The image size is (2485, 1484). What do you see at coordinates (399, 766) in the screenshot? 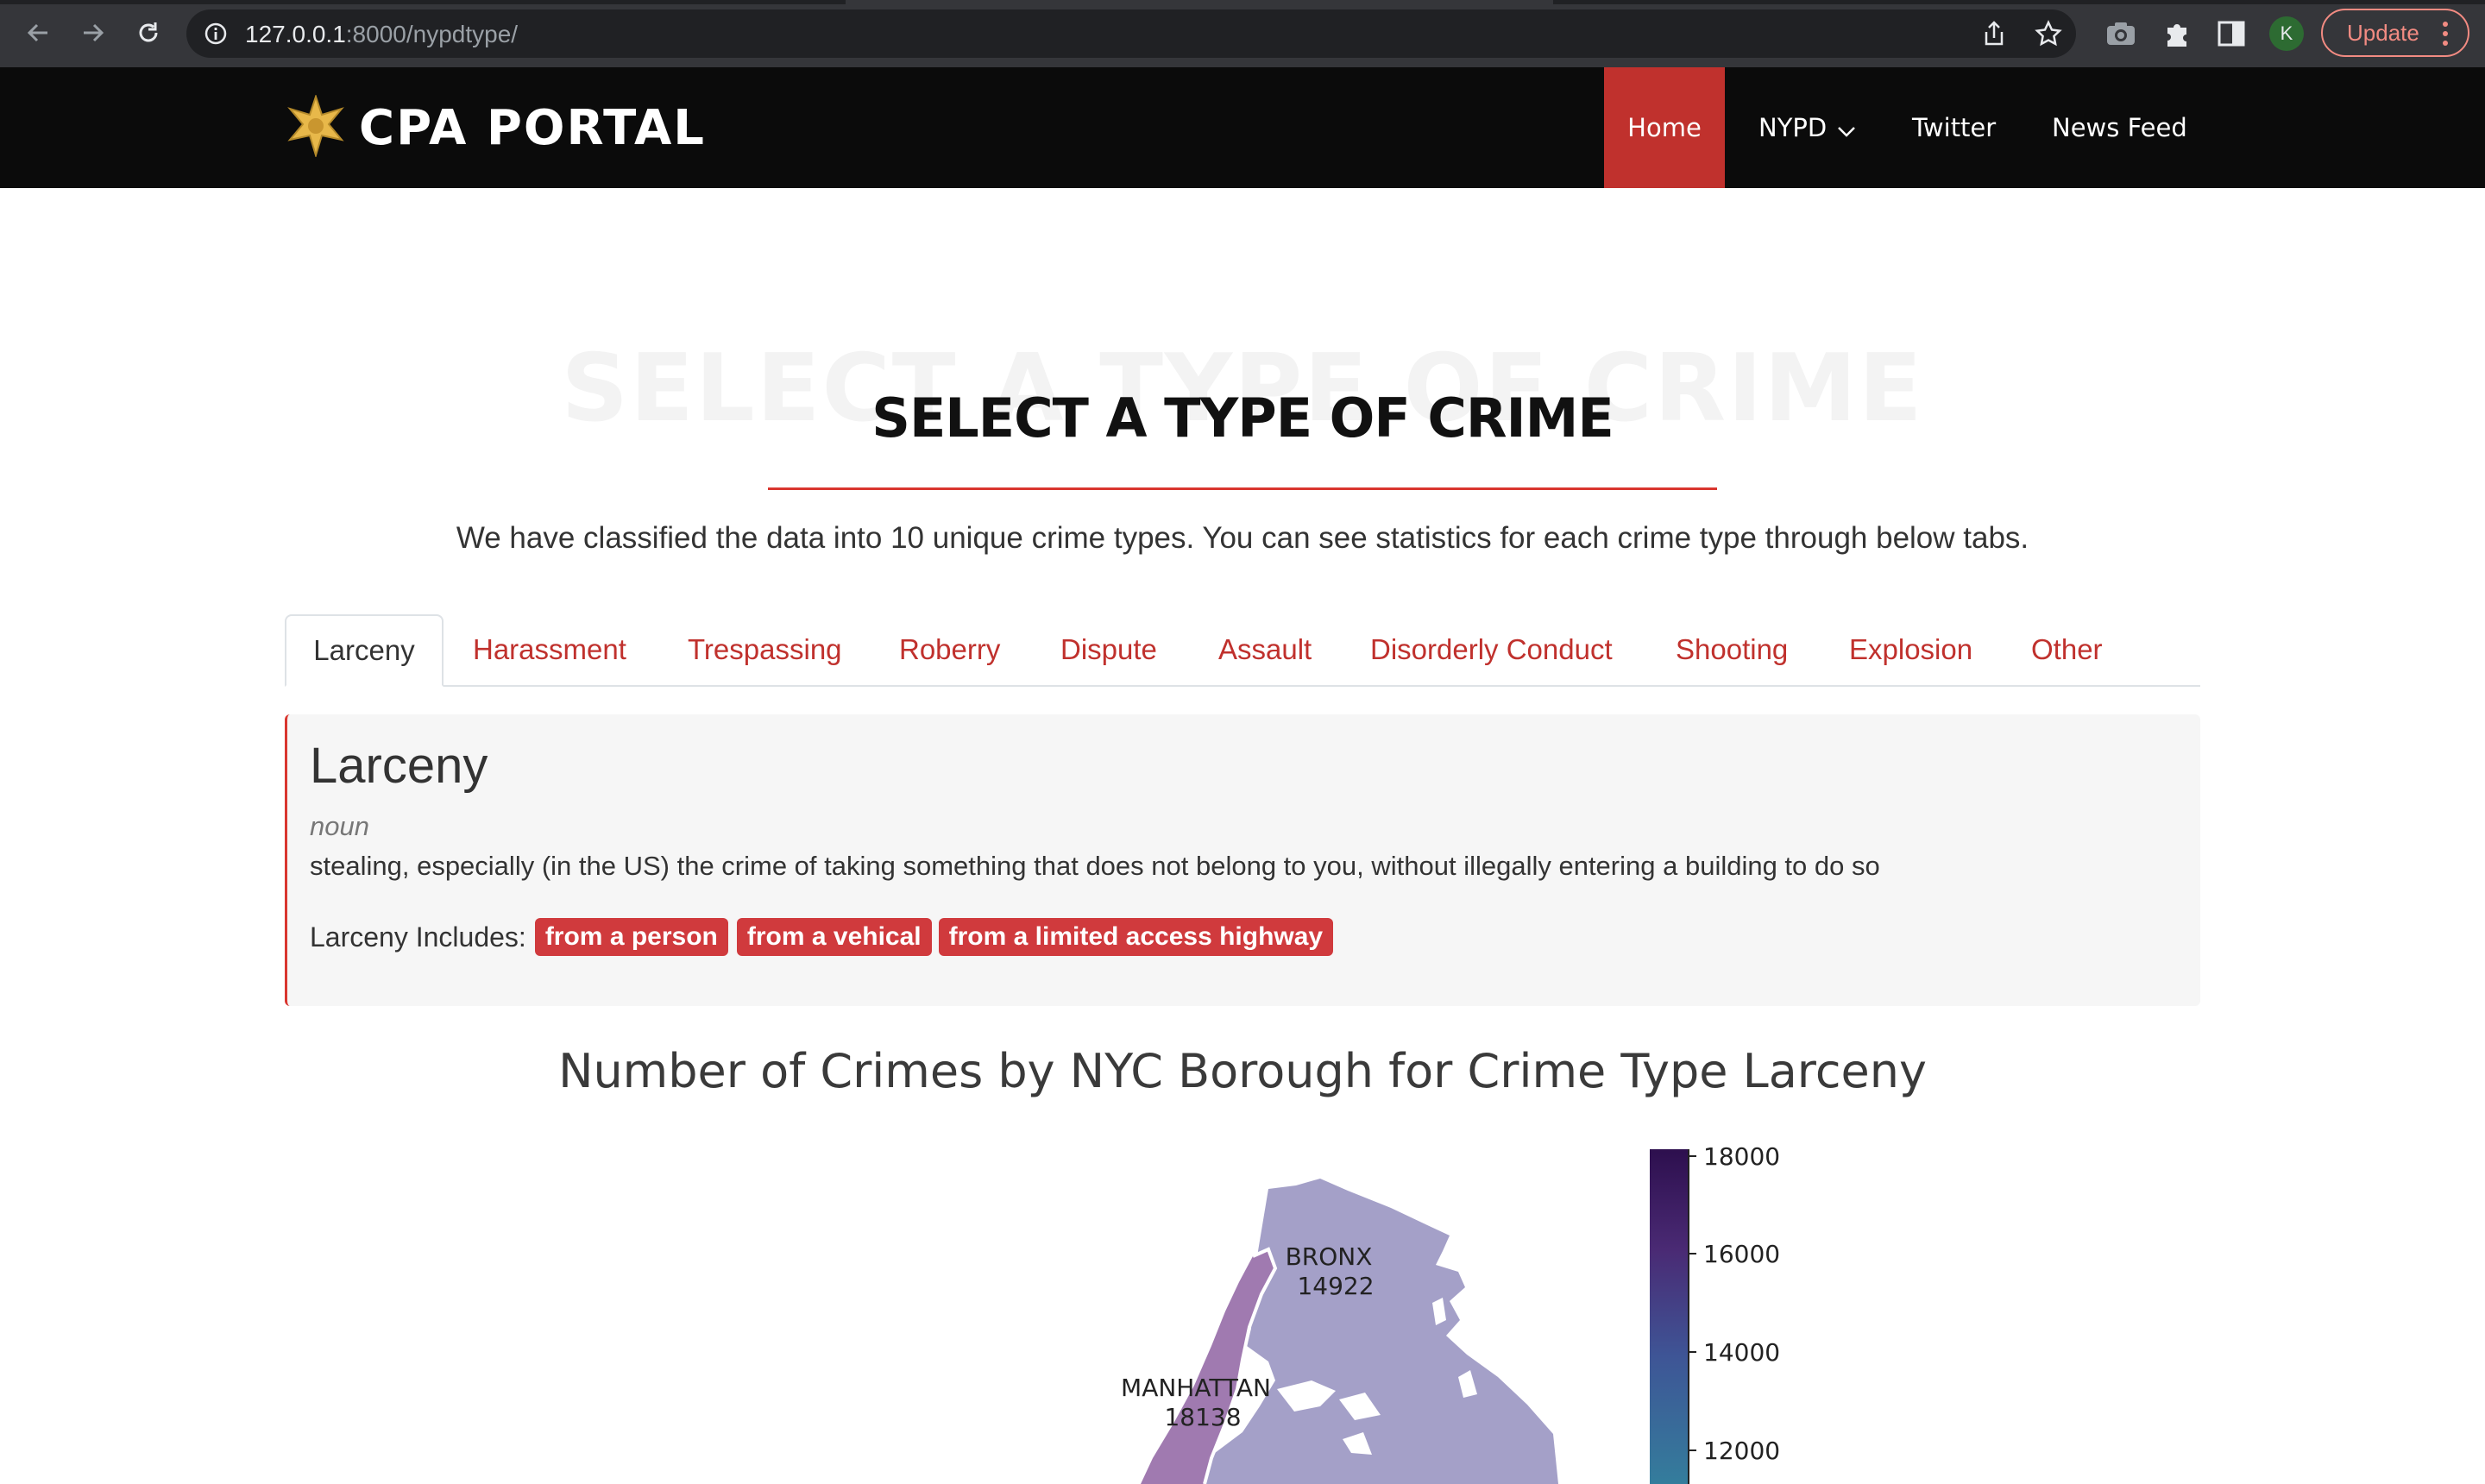
I see `definition-title: Larceny` at bounding box center [399, 766].